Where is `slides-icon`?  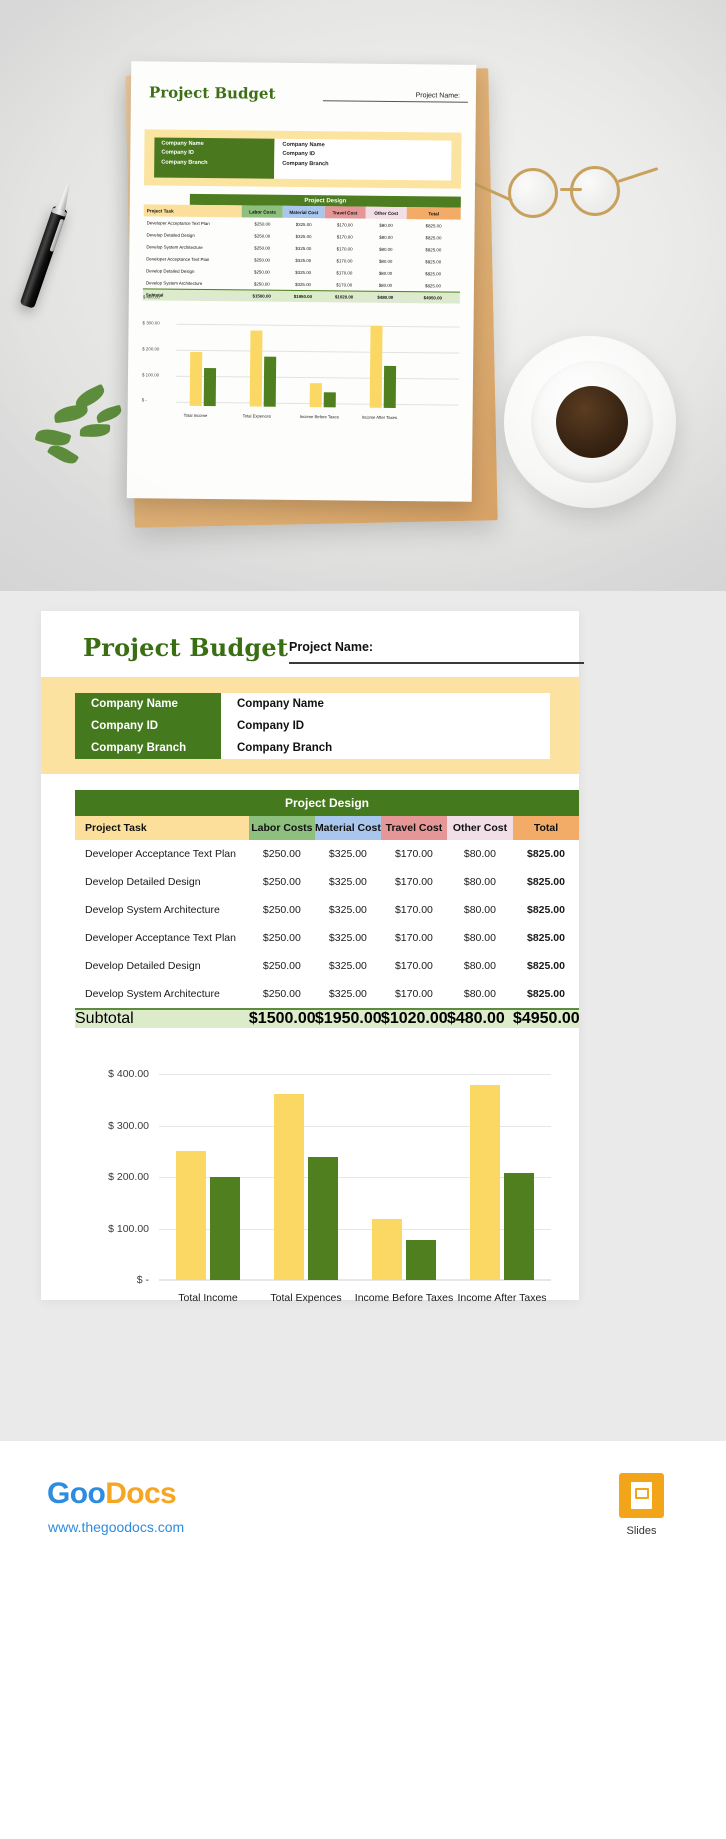 slides-icon is located at coordinates (641, 1495).